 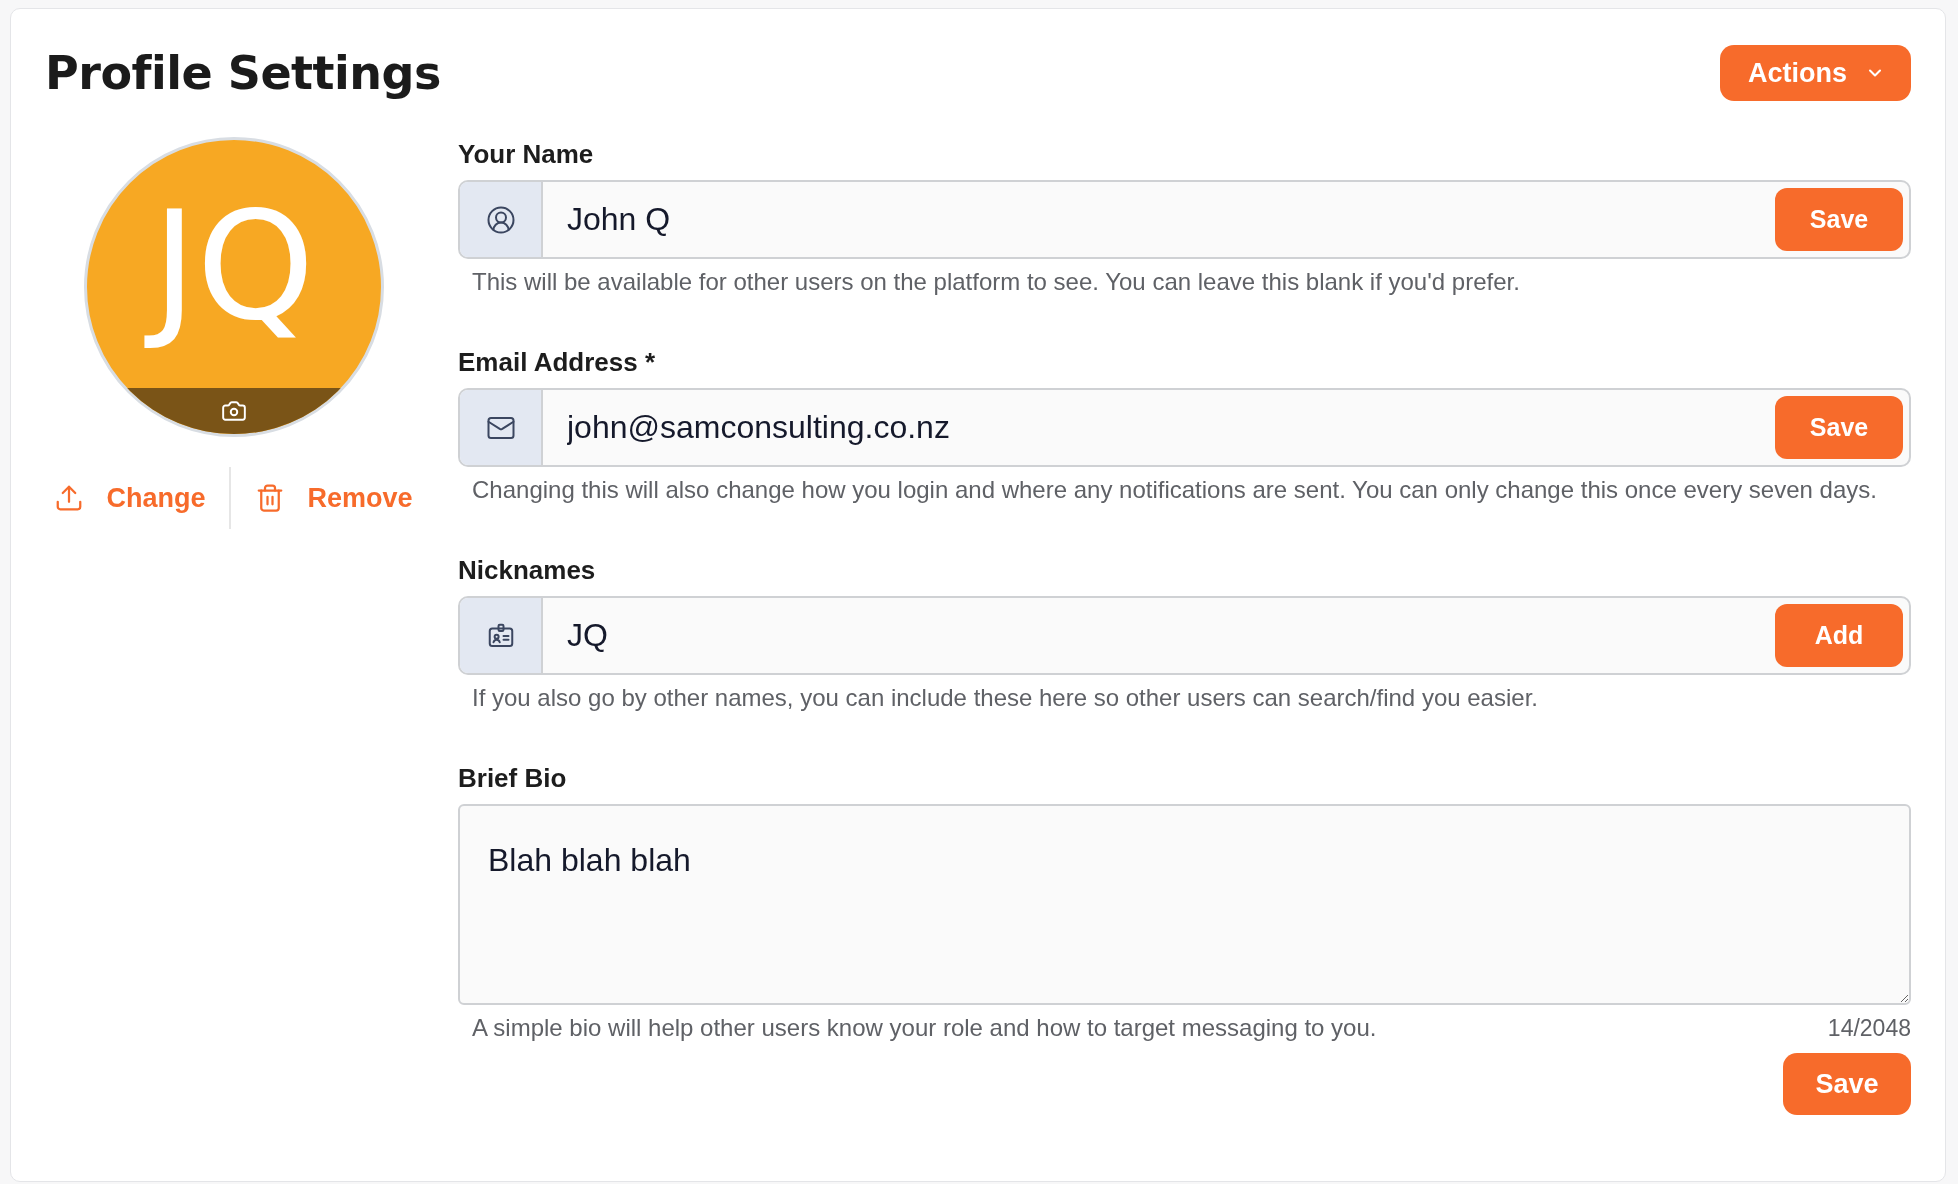 What do you see at coordinates (1184, 904) in the screenshot?
I see `bio-textarea: Blah blah blah` at bounding box center [1184, 904].